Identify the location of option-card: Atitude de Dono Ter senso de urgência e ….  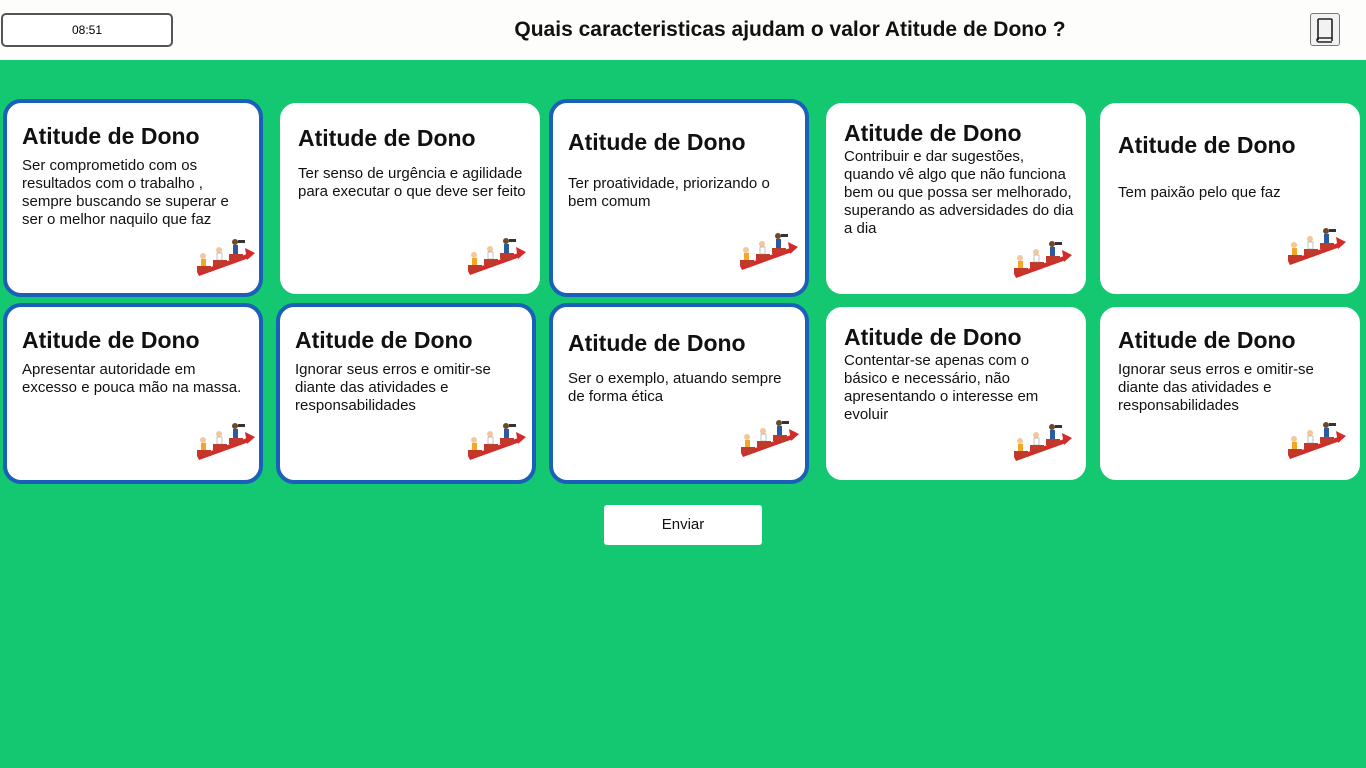
(410, 198).